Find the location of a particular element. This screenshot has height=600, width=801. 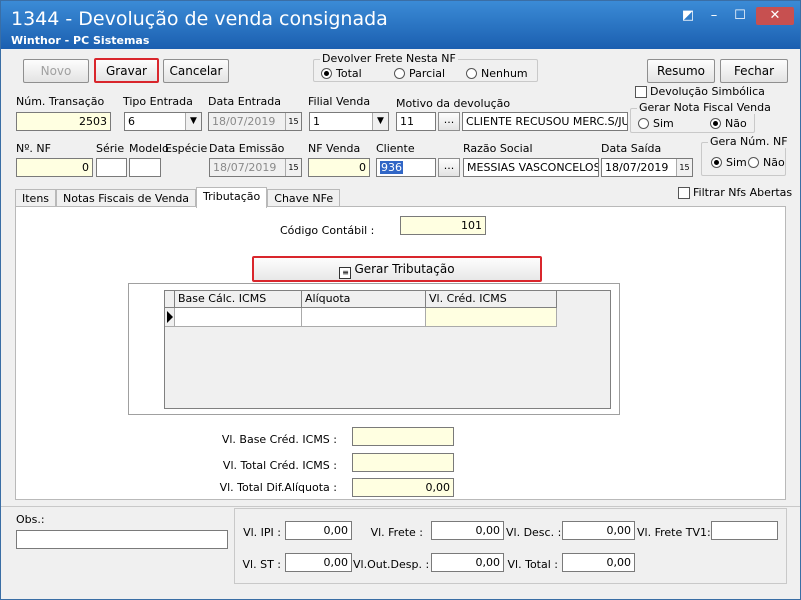

close-icon: ✕ is located at coordinates (775, 16).